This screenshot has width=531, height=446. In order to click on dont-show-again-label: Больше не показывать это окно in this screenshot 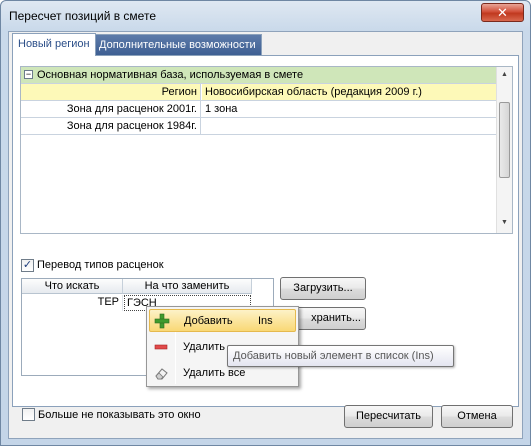, I will do `click(119, 415)`.